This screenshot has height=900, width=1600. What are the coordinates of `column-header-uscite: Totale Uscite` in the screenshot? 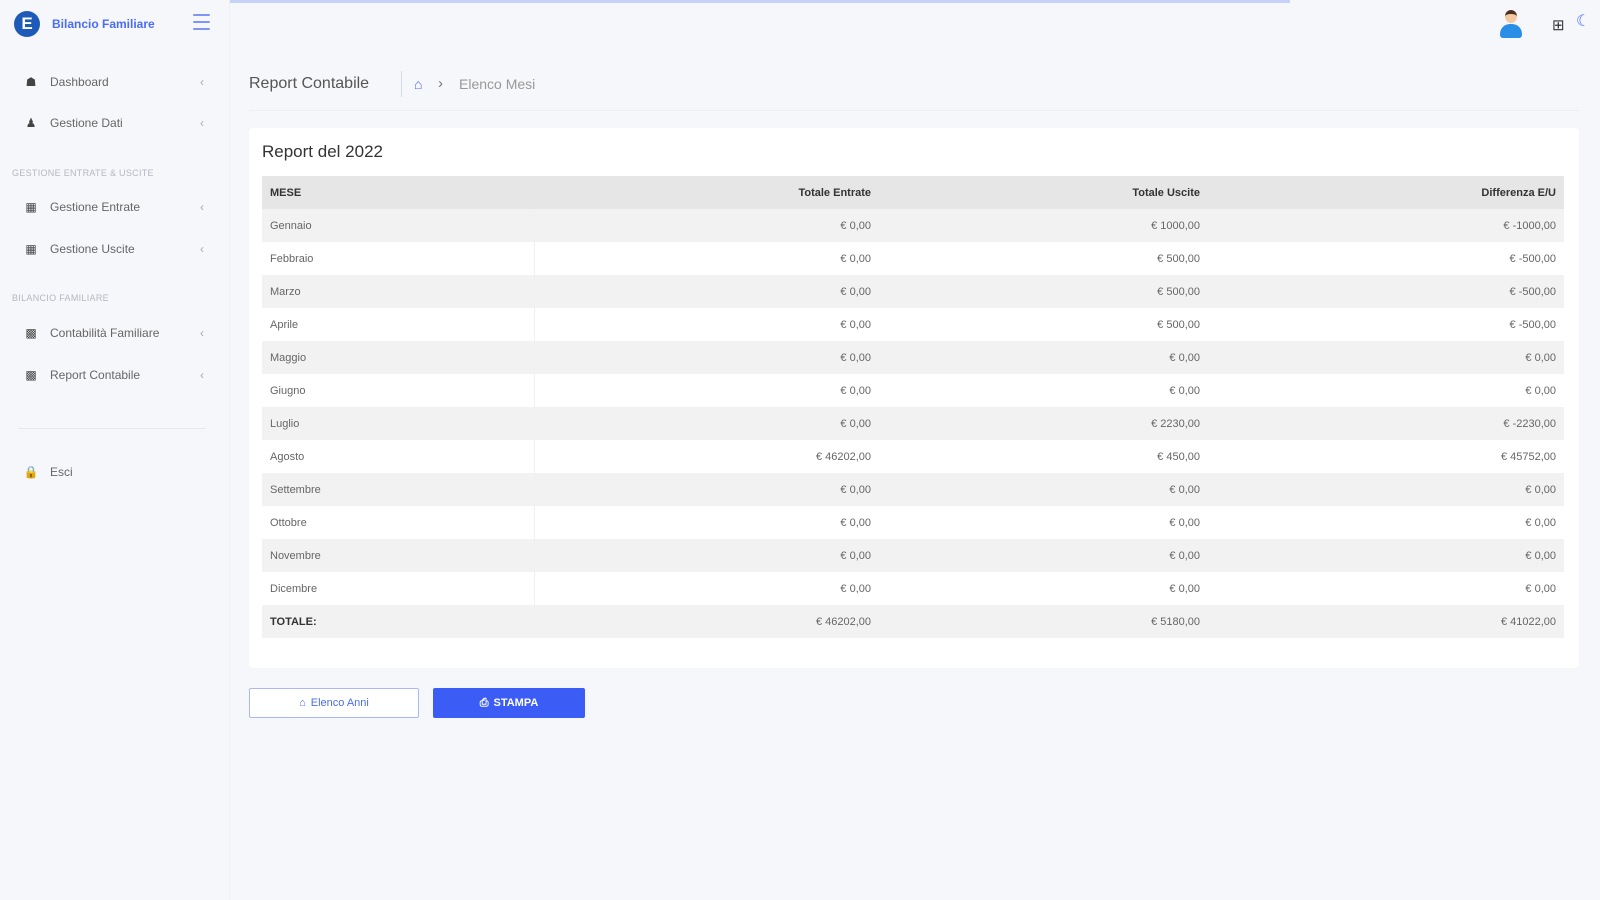 It's located at (1043, 192).